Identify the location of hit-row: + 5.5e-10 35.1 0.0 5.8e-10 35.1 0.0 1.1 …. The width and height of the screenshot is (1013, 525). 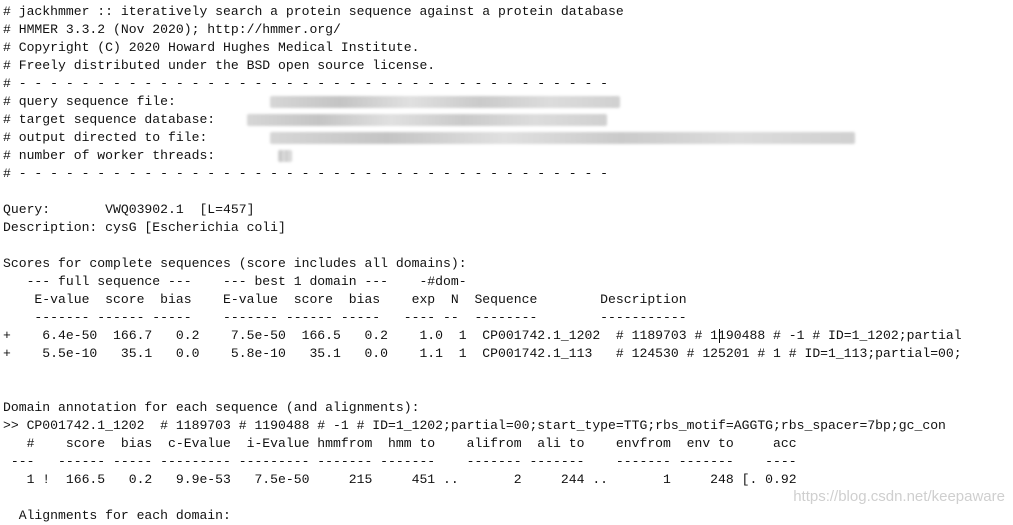
(482, 353).